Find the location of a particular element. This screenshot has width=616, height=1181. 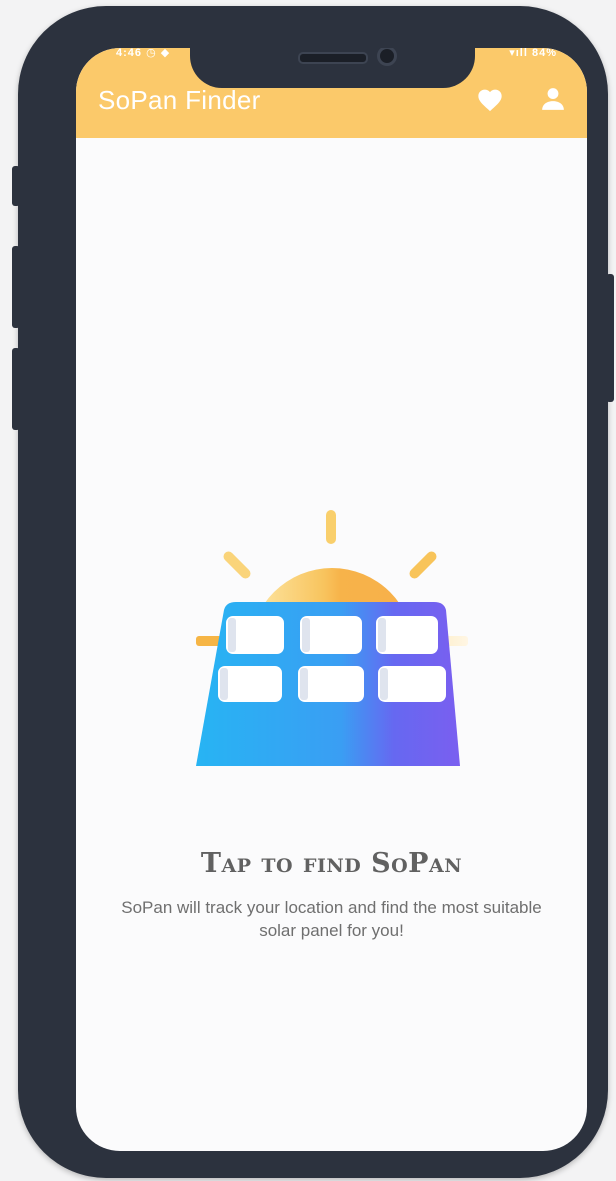

main-heading: Tap to find SoPan is located at coordinates (331, 863).